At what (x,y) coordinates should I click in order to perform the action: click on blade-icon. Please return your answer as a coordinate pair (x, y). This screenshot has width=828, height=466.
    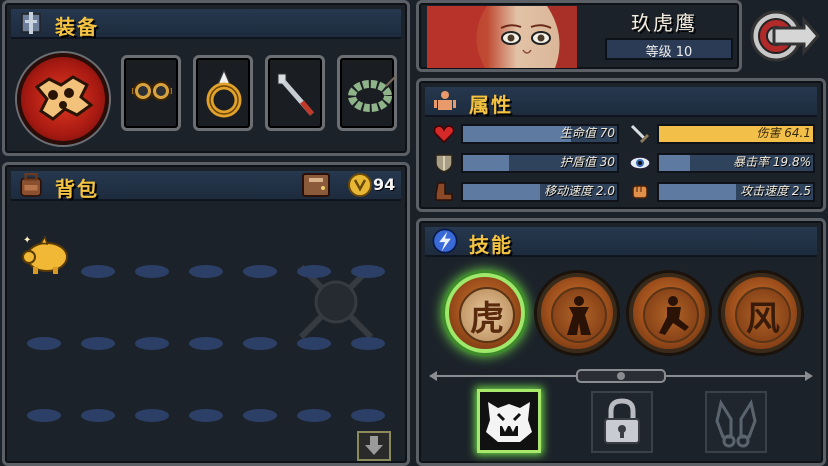
    Looking at the image, I should click on (295, 94).